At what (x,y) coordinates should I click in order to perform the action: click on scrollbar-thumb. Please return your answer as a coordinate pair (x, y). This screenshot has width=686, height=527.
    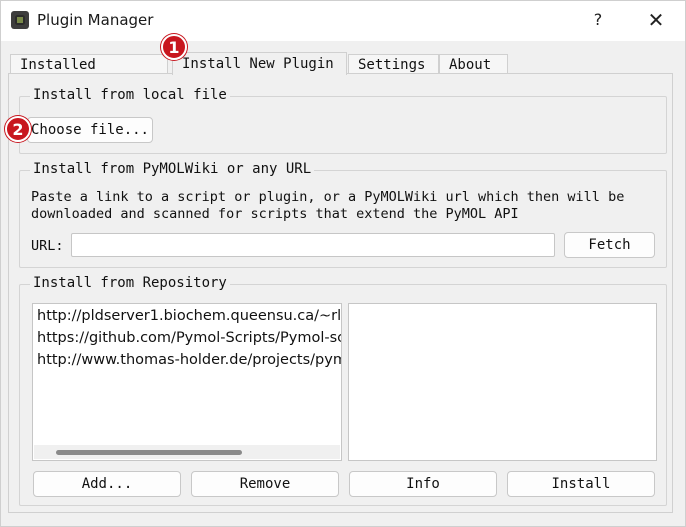
    Looking at the image, I should click on (149, 452).